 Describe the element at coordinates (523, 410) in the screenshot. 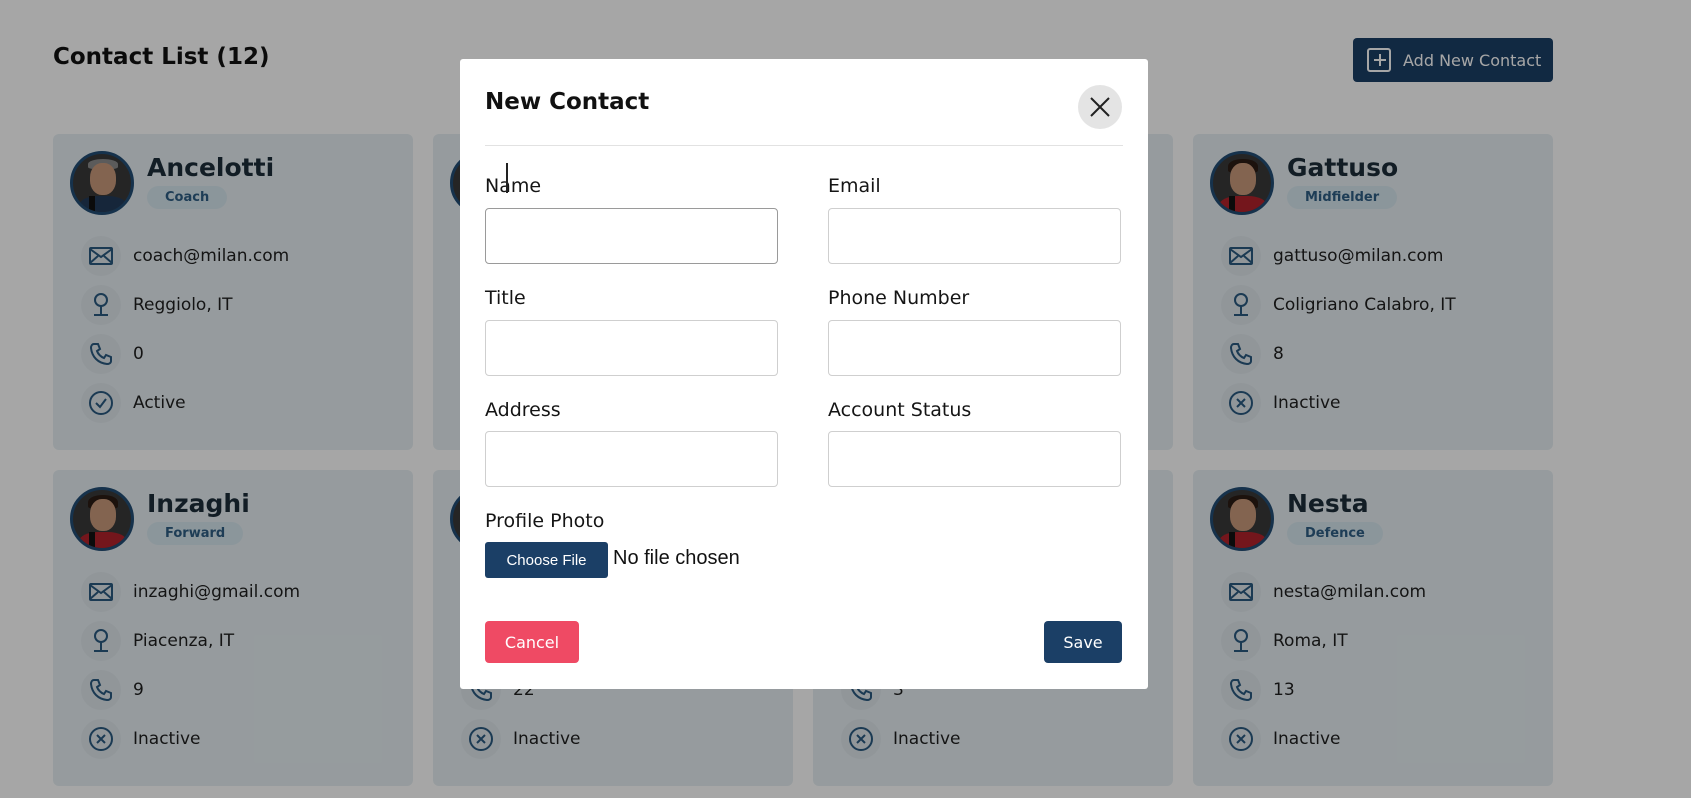

I see `address-label: Address` at that location.